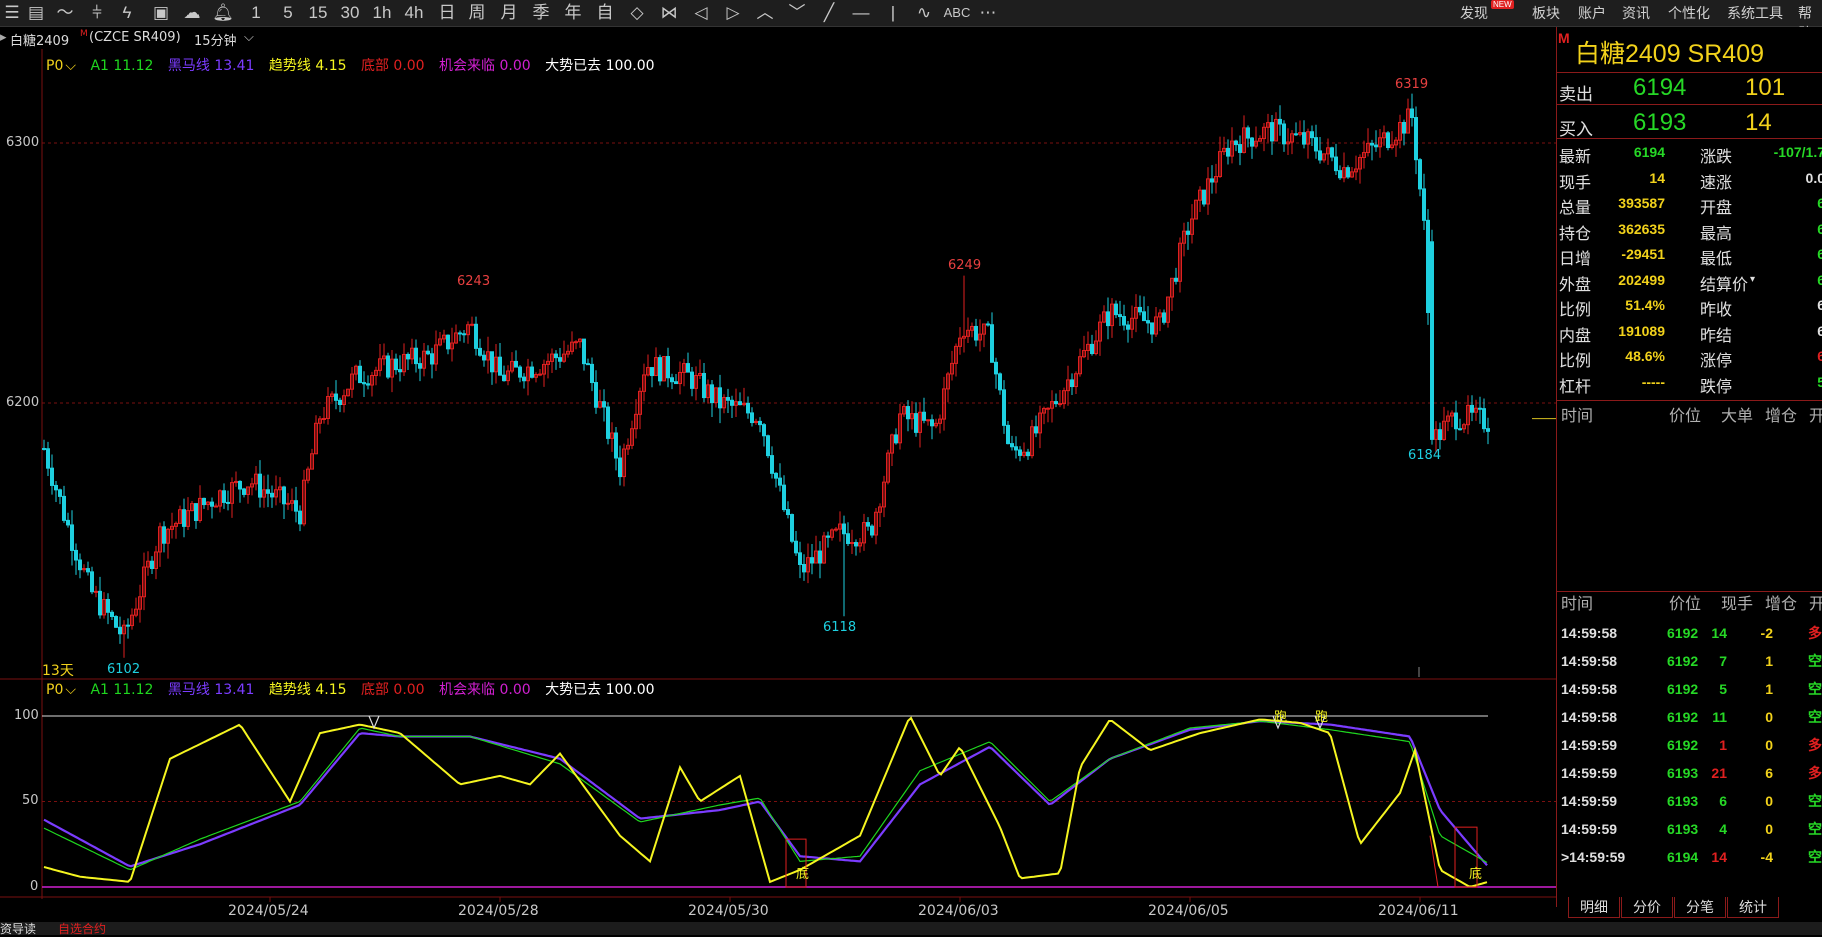  What do you see at coordinates (1474, 13) in the screenshot?
I see `menu-discover: 发现` at bounding box center [1474, 13].